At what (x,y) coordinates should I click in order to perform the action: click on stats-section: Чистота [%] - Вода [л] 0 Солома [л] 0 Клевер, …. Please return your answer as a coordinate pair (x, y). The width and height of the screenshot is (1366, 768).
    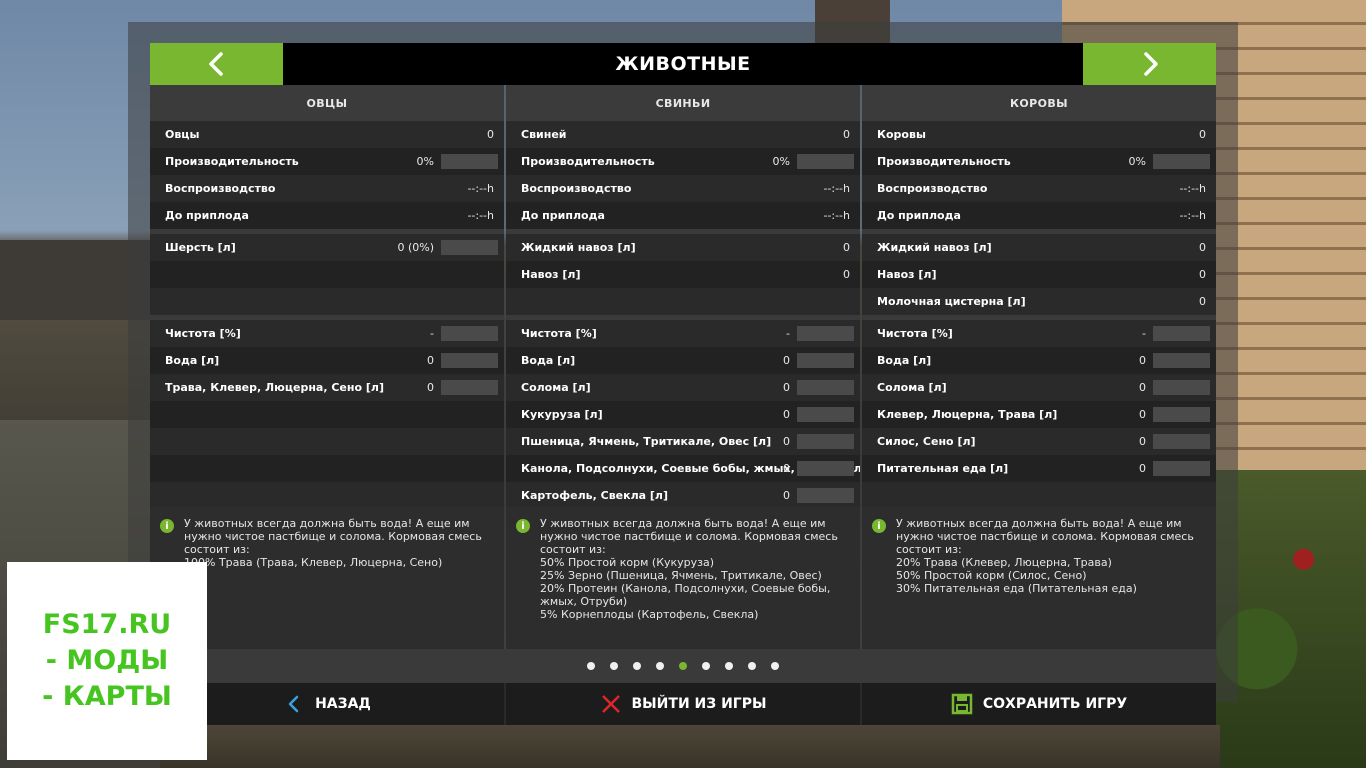
    Looking at the image, I should click on (1039, 414).